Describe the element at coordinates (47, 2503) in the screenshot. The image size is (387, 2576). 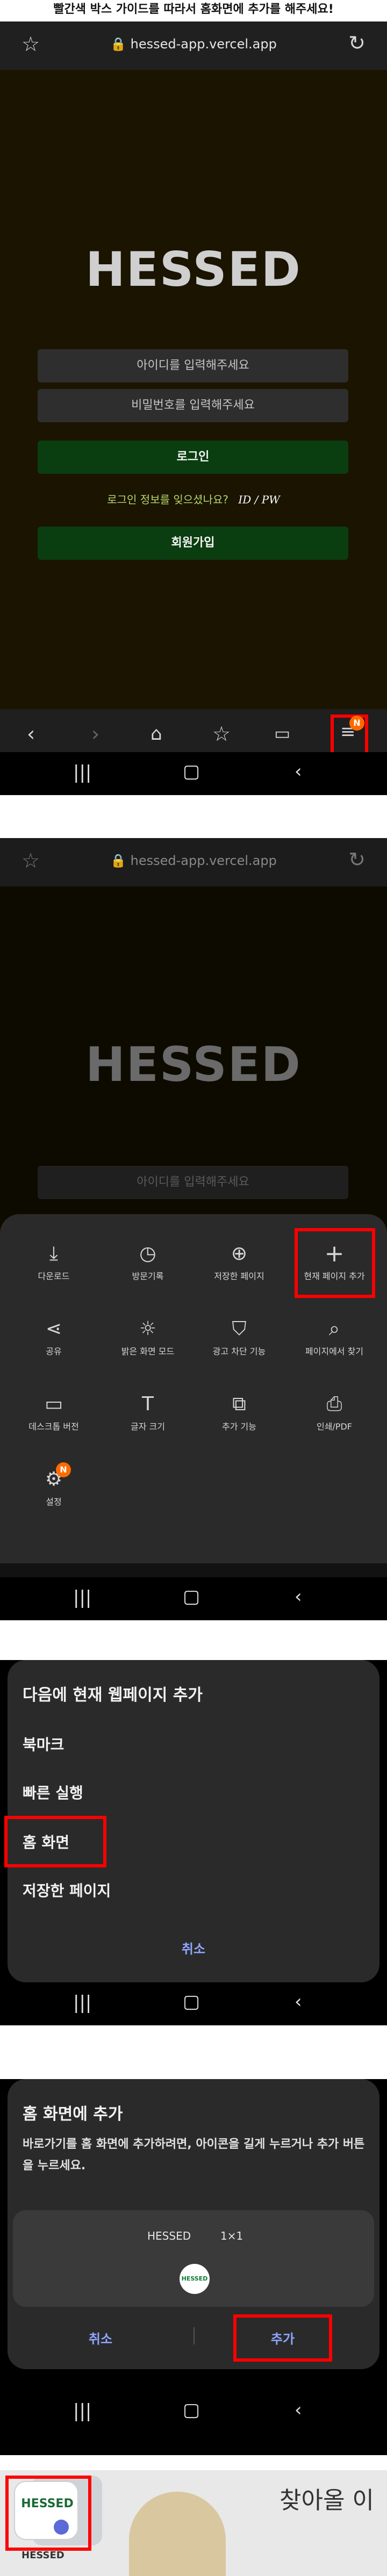
I see `home-app-icon-logo: HESSED` at that location.